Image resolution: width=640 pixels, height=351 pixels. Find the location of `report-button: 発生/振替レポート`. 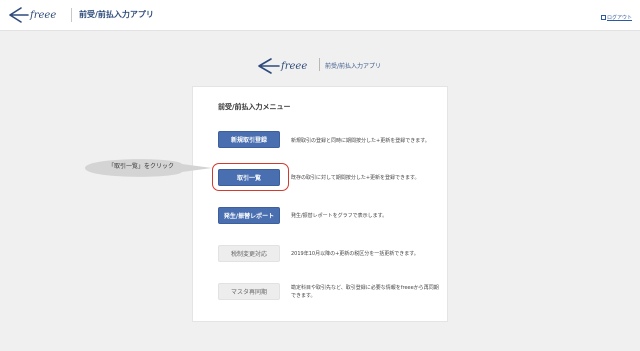

report-button: 発生/振替レポート is located at coordinates (249, 215).